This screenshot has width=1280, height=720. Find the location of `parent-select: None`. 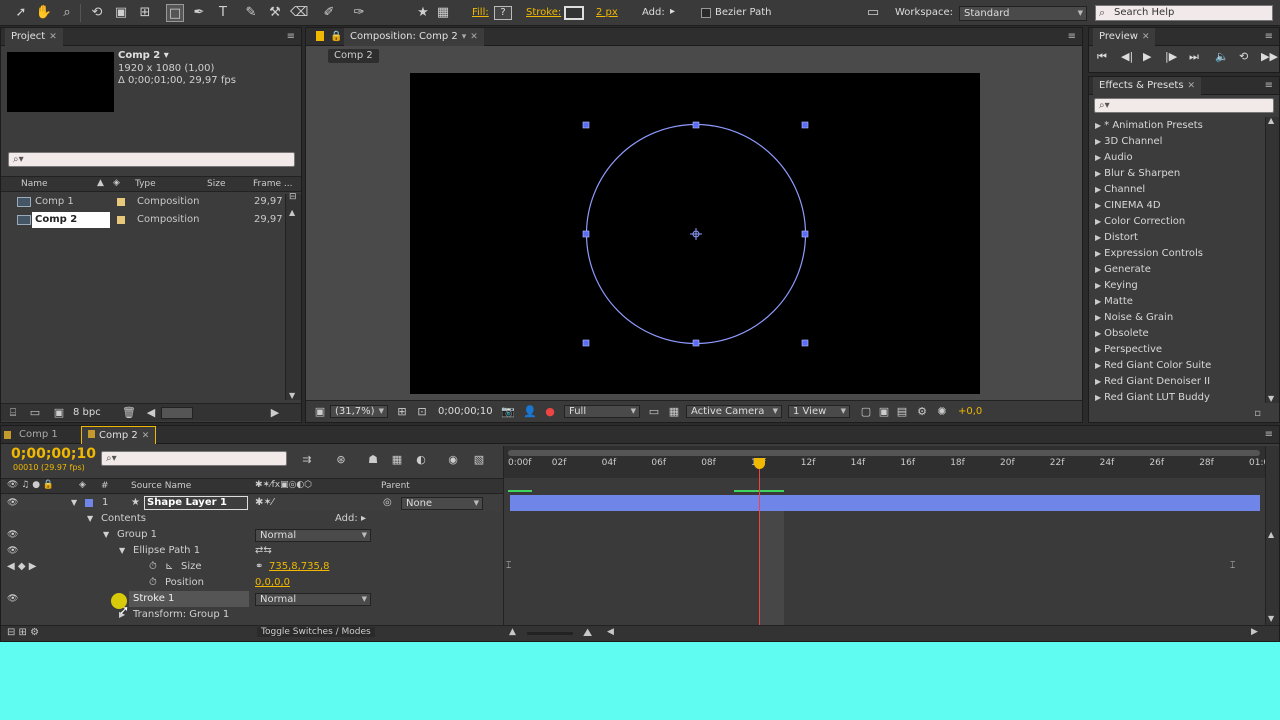

parent-select: None is located at coordinates (442, 503).